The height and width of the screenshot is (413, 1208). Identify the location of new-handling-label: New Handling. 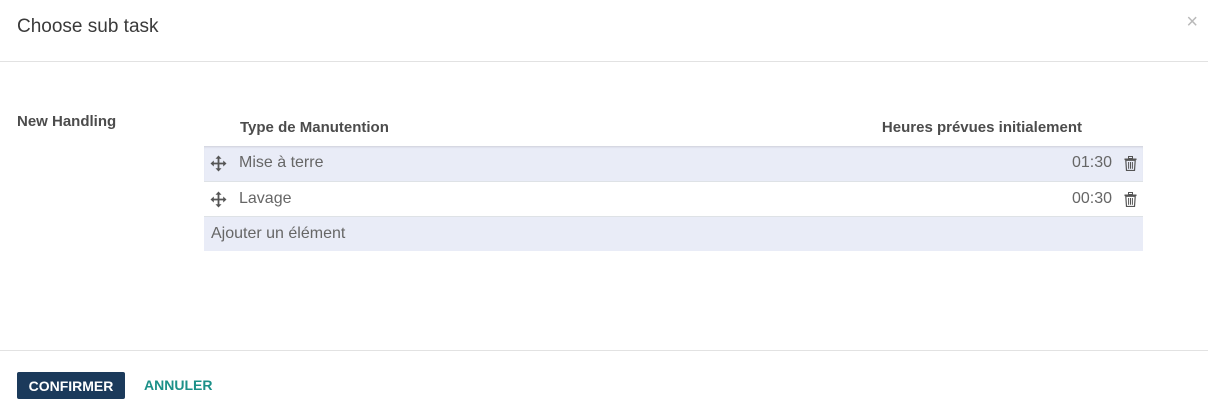
(67, 121).